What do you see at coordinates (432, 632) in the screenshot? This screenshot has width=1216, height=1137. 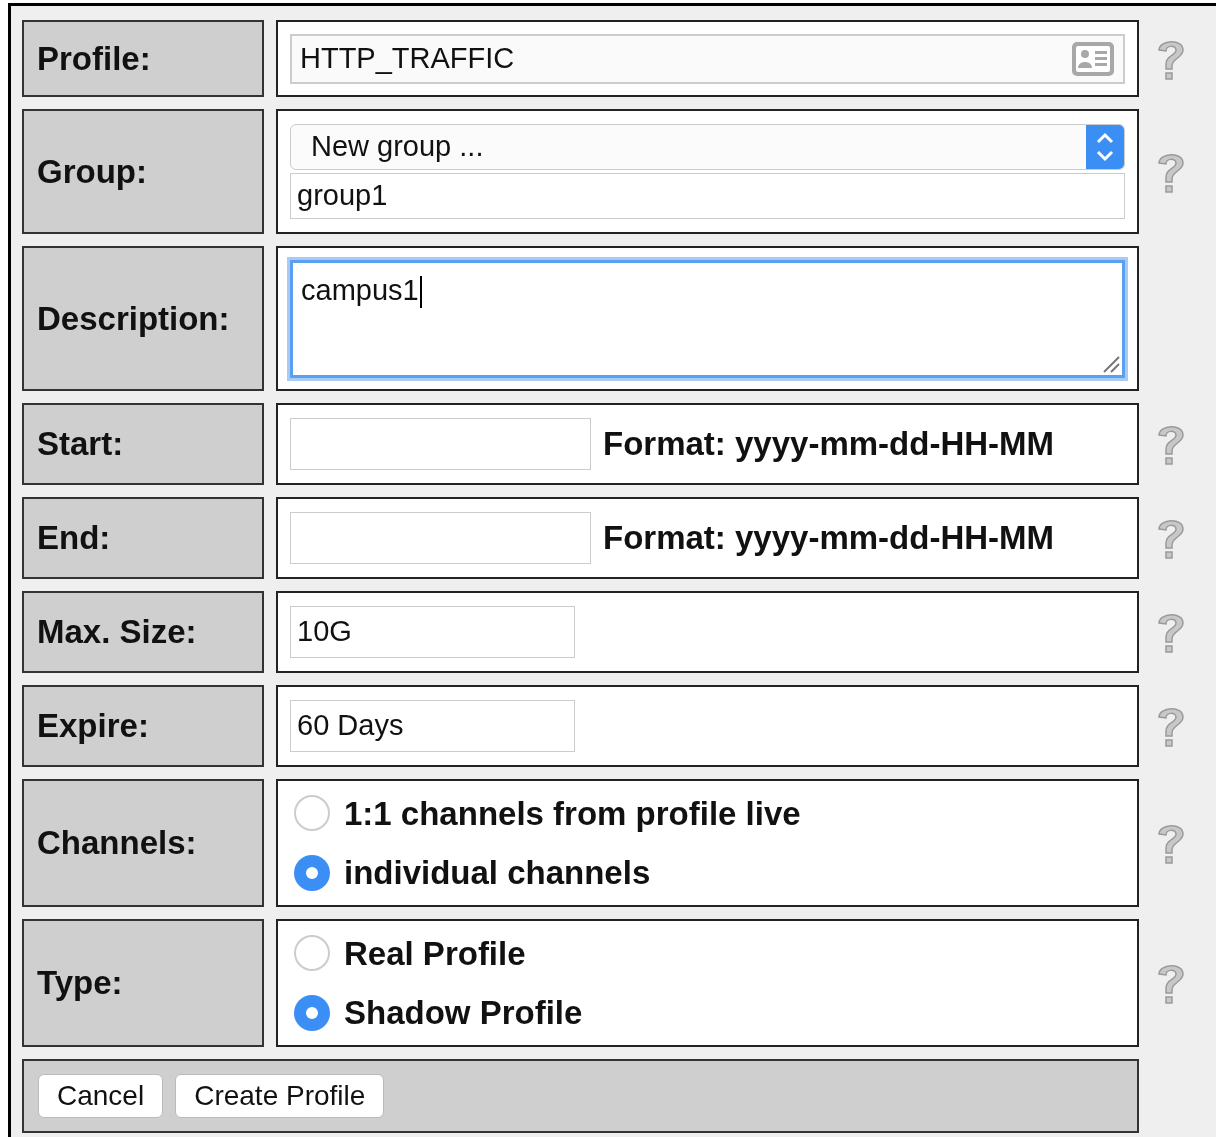 I see `text-field: 10G` at bounding box center [432, 632].